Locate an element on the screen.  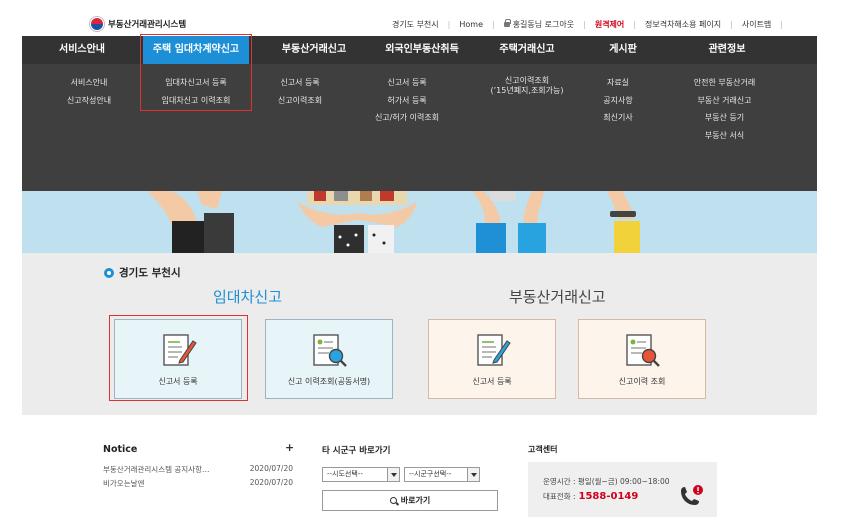
site-logo-text: 부동산거래관리시스템 is located at coordinates (147, 25).